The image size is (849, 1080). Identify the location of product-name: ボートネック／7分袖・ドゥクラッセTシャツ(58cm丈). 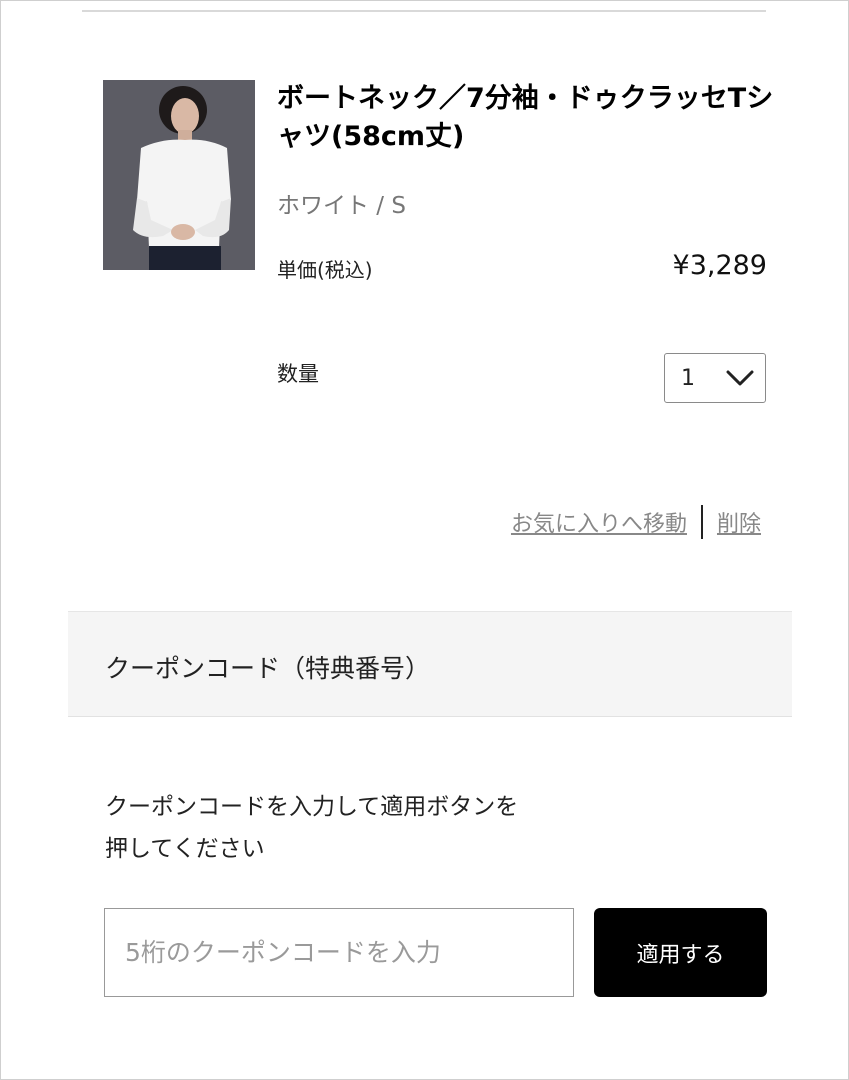
(527, 118).